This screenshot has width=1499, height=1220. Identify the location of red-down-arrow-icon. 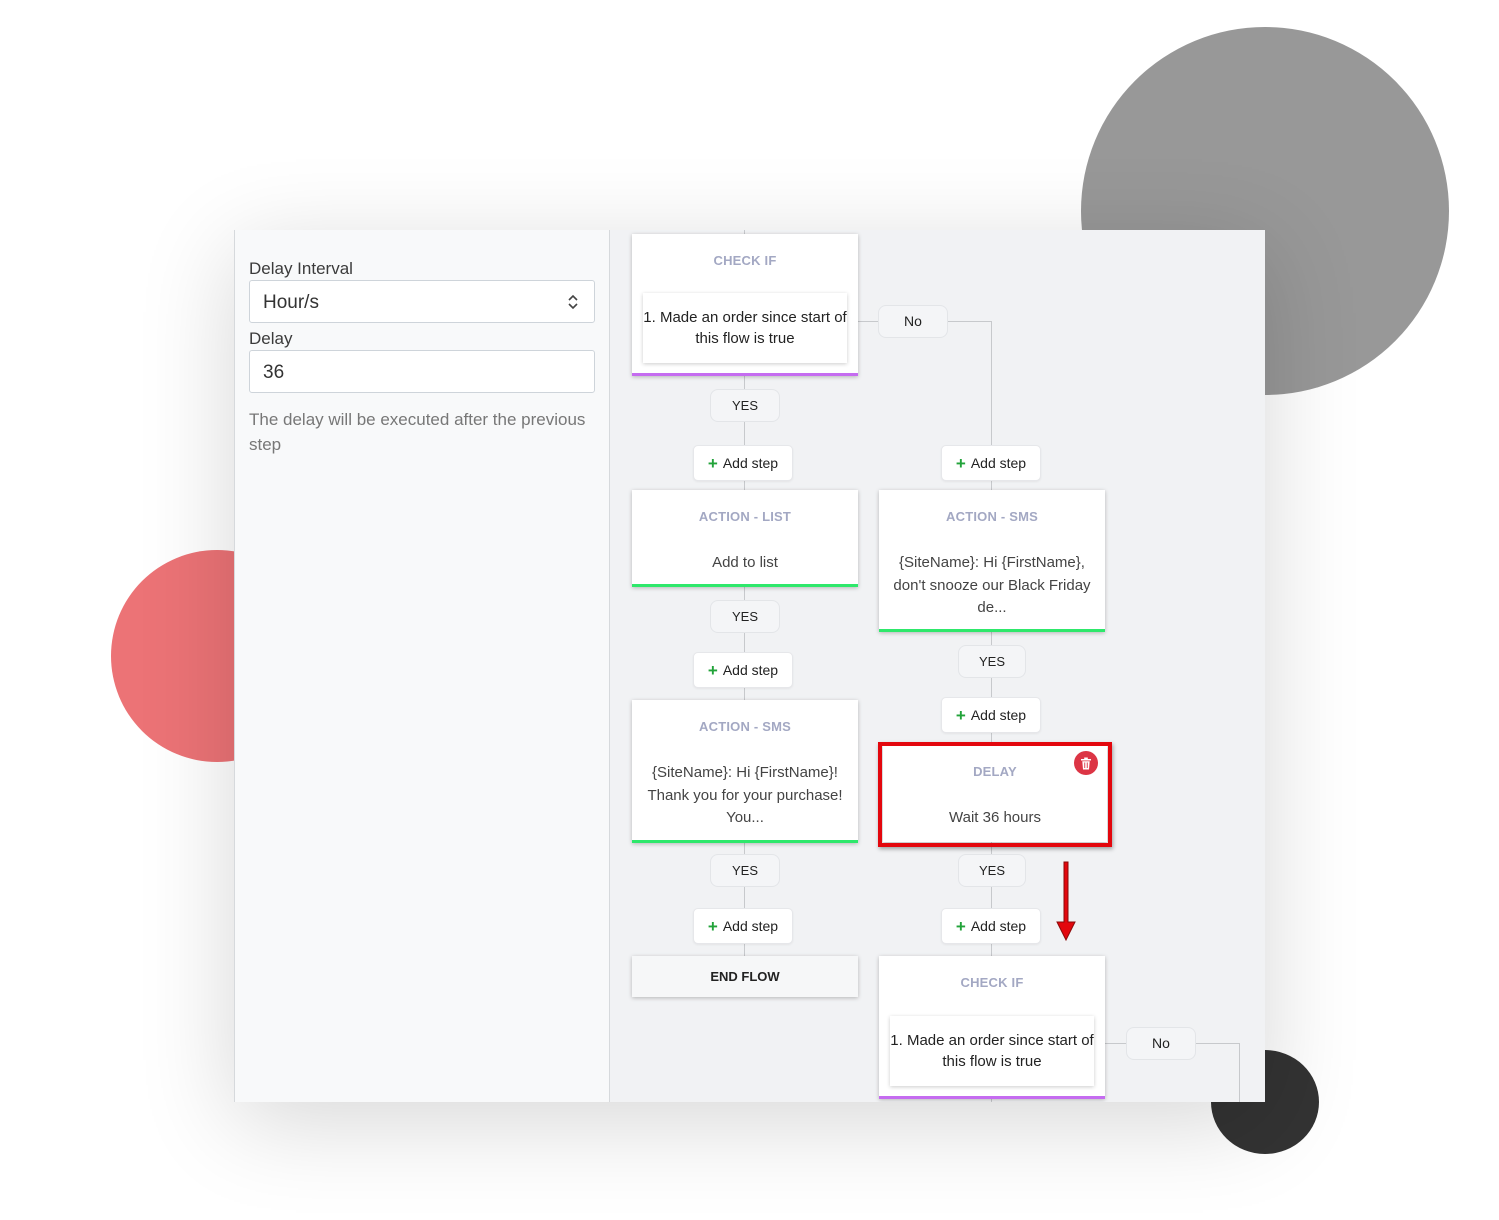
(1066, 901).